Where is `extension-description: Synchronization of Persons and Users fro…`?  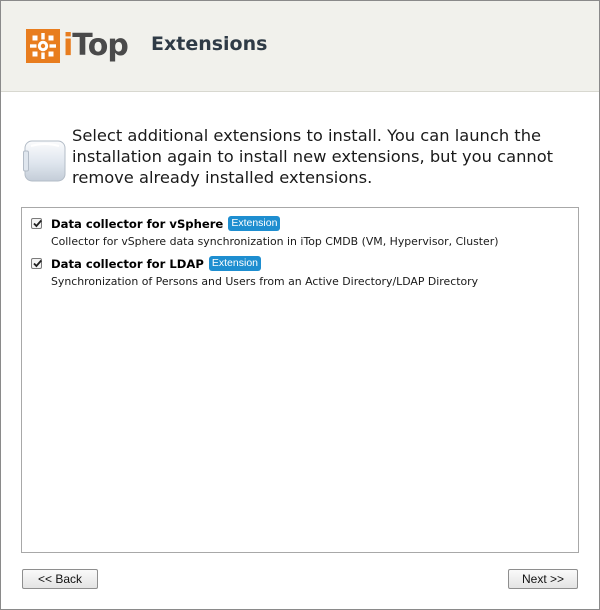
extension-description: Synchronization of Persons and Users fro… is located at coordinates (265, 281).